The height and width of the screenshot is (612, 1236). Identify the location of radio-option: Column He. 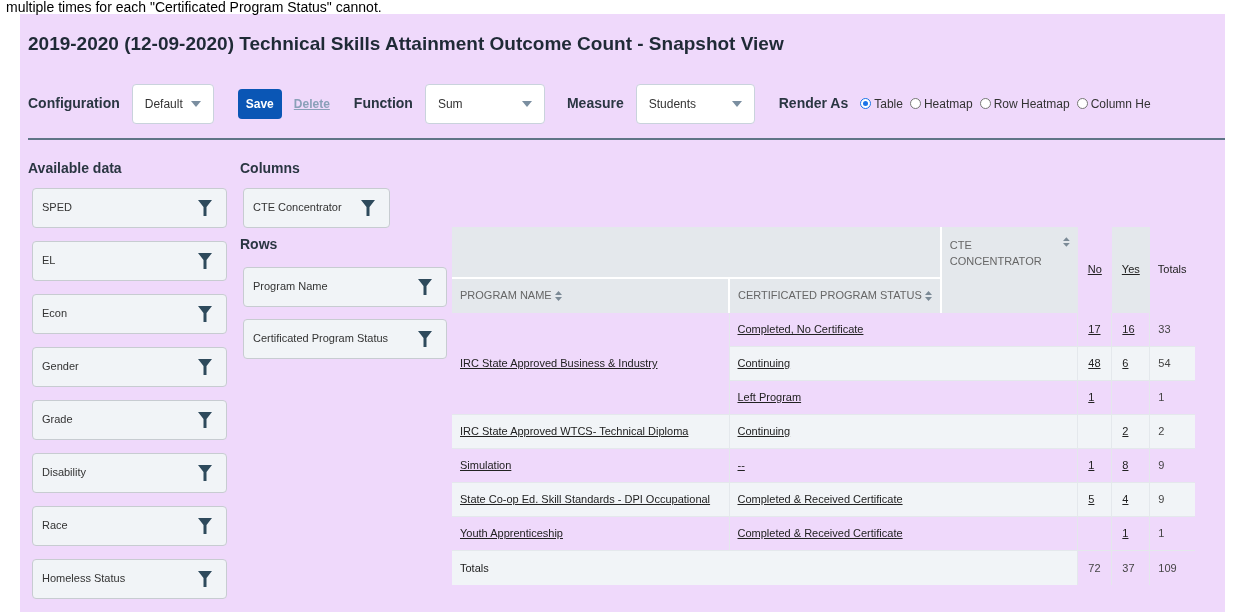
(1113, 103).